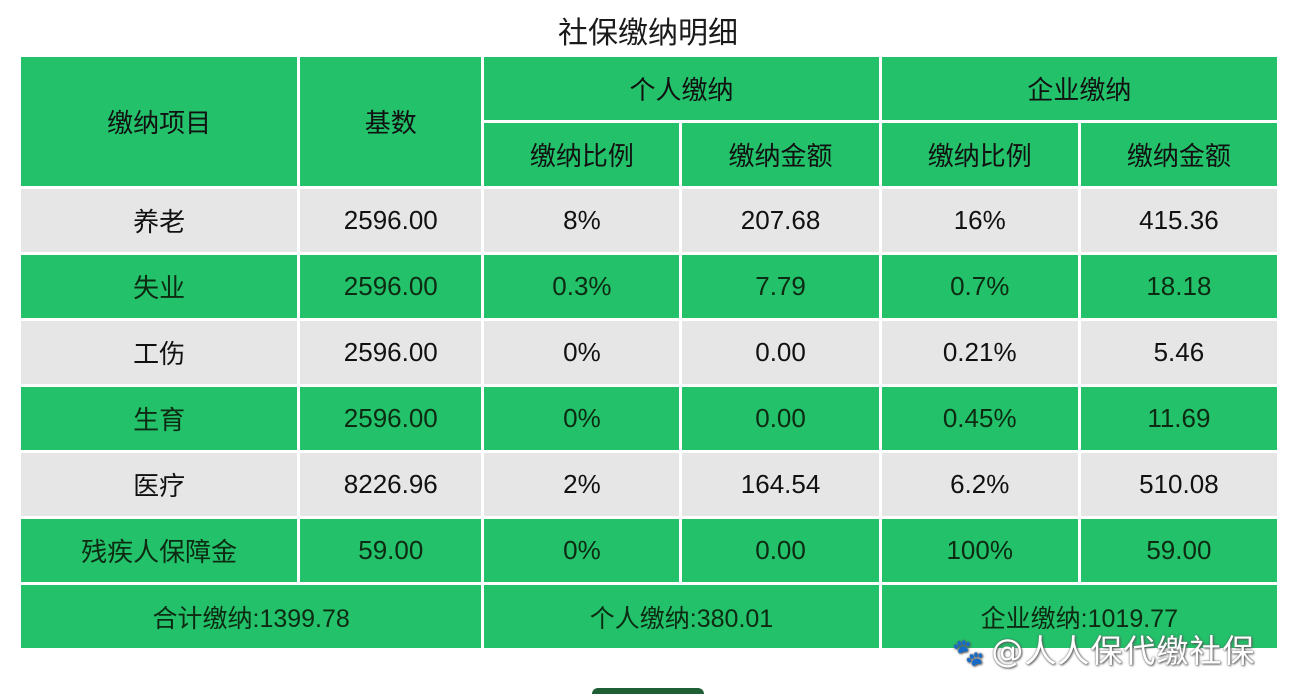 Image resolution: width=1290 pixels, height=694 pixels. Describe the element at coordinates (969, 653) in the screenshot. I see `baidu-paw-icon: 🐾` at that location.